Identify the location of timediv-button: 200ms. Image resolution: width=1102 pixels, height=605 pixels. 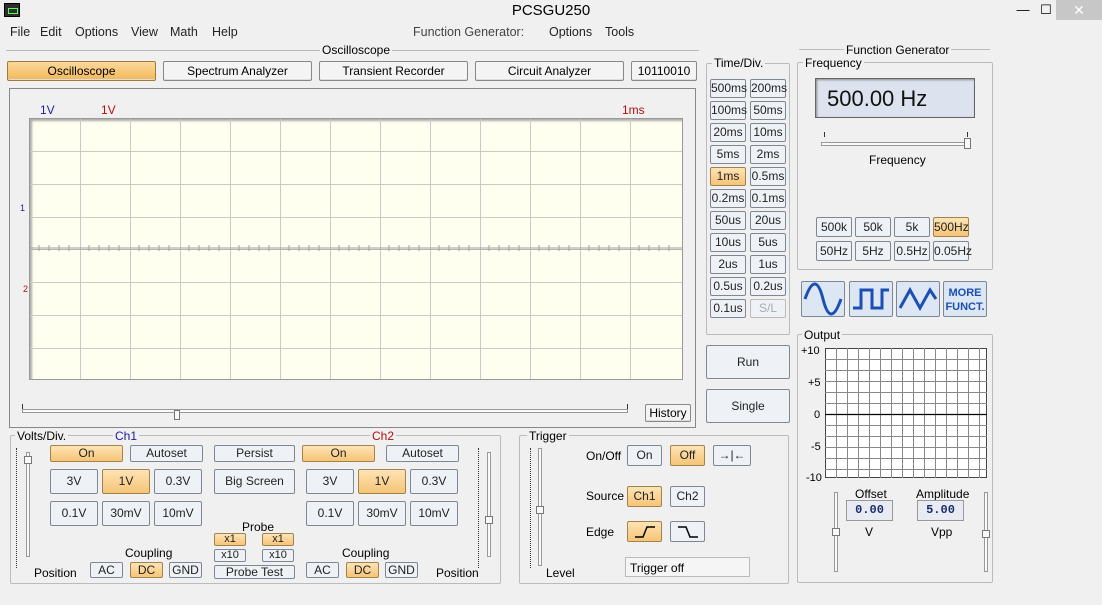
(768, 88).